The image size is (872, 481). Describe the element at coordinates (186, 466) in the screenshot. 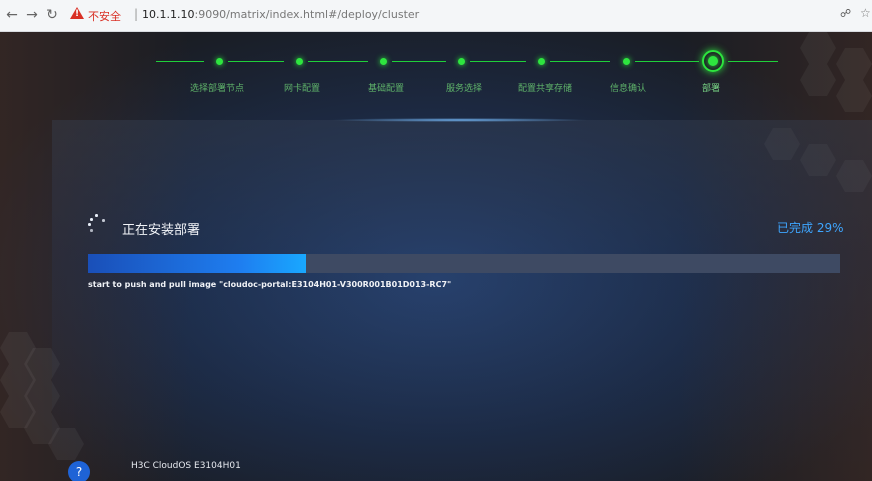

I see `product-version: H3C CloudOS E3104H01` at that location.